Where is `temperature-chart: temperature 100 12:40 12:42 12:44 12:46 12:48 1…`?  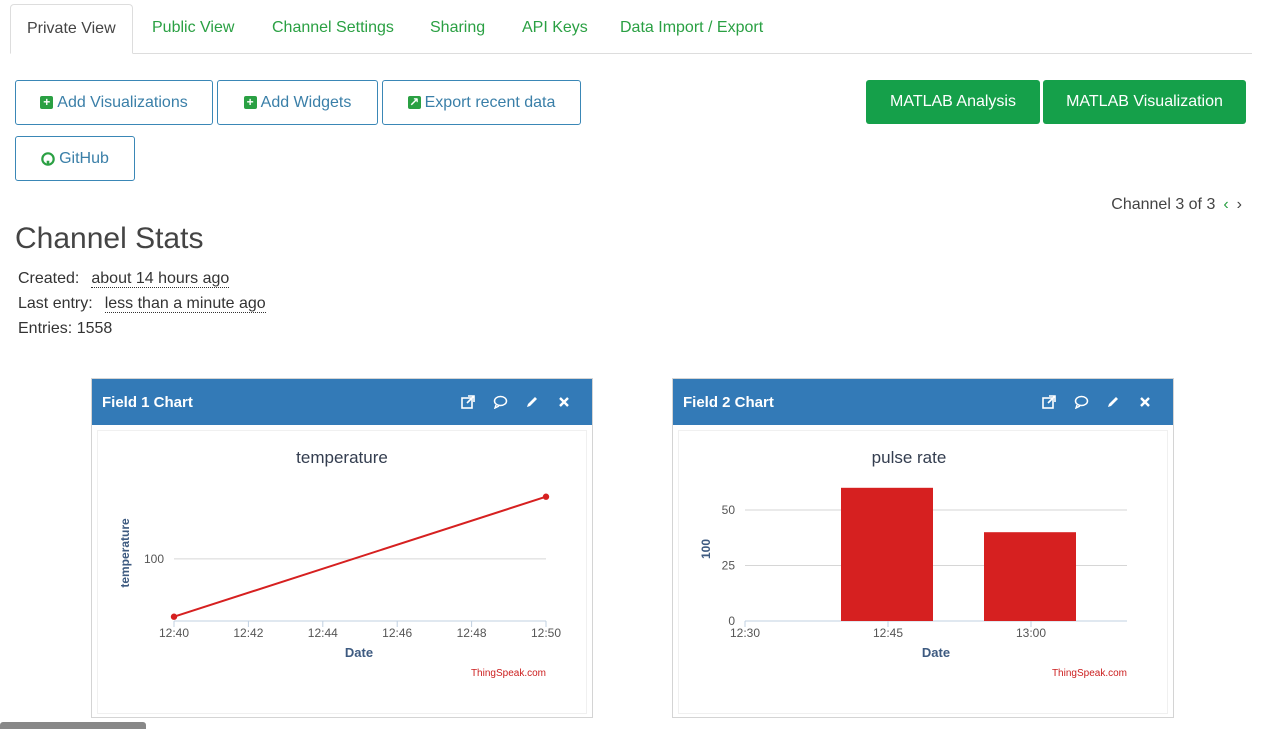
temperature-chart: temperature 100 12:40 12:42 12:44 12:46 12:48 1… is located at coordinates (339, 563).